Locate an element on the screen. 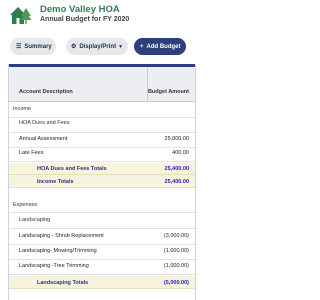  menu-lines-icon: ☰ is located at coordinates (19, 46).